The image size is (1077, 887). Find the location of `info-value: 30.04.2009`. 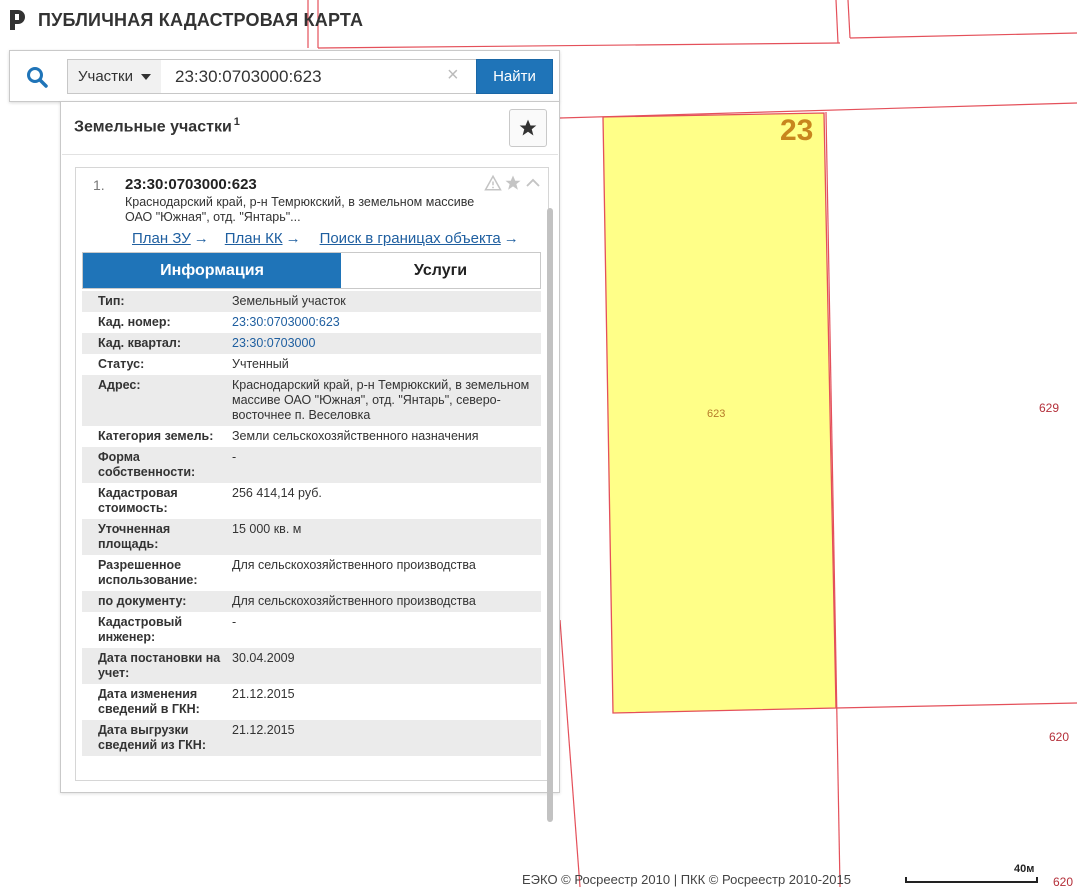

info-value: 30.04.2009 is located at coordinates (263, 658).